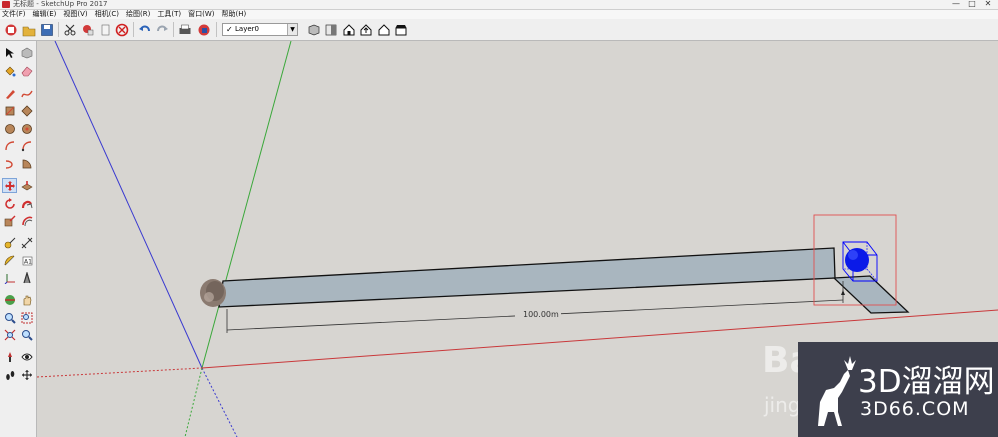  Describe the element at coordinates (9, 299) in the screenshot. I see `orbit-tool` at that location.